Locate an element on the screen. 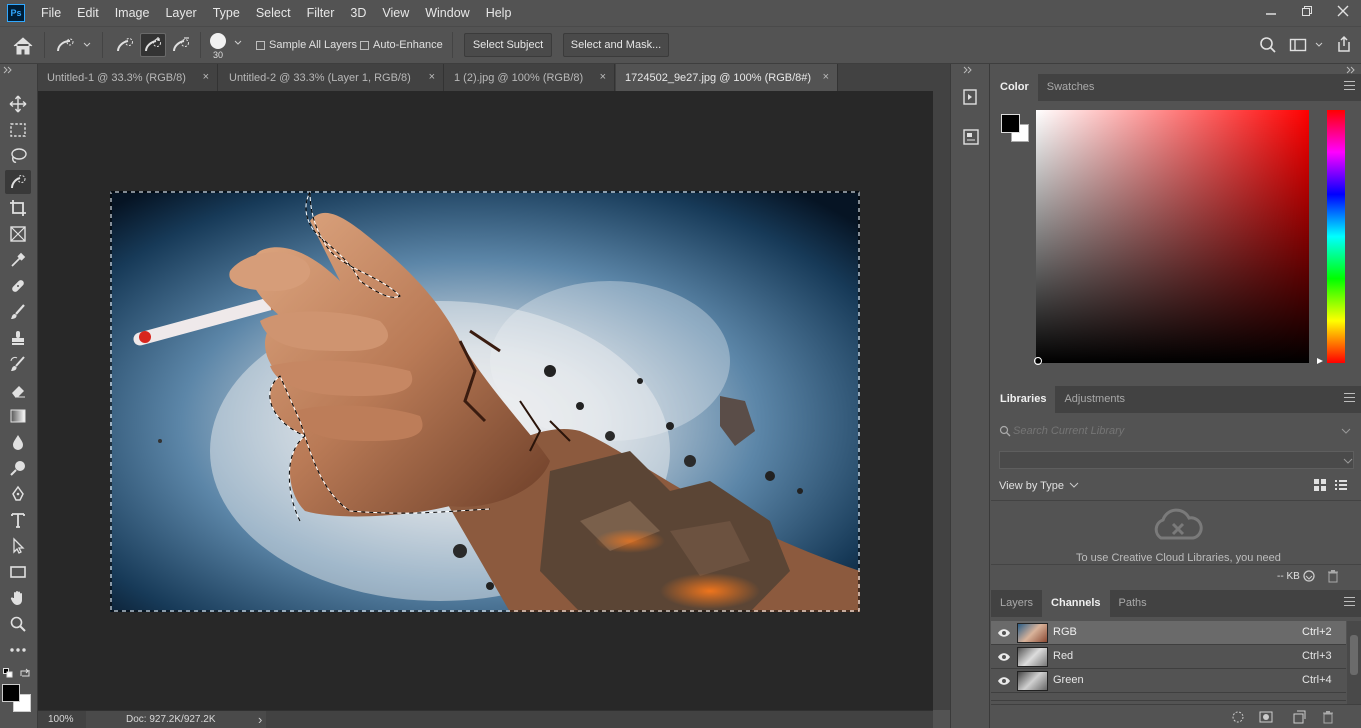  color-field is located at coordinates (1172, 236).